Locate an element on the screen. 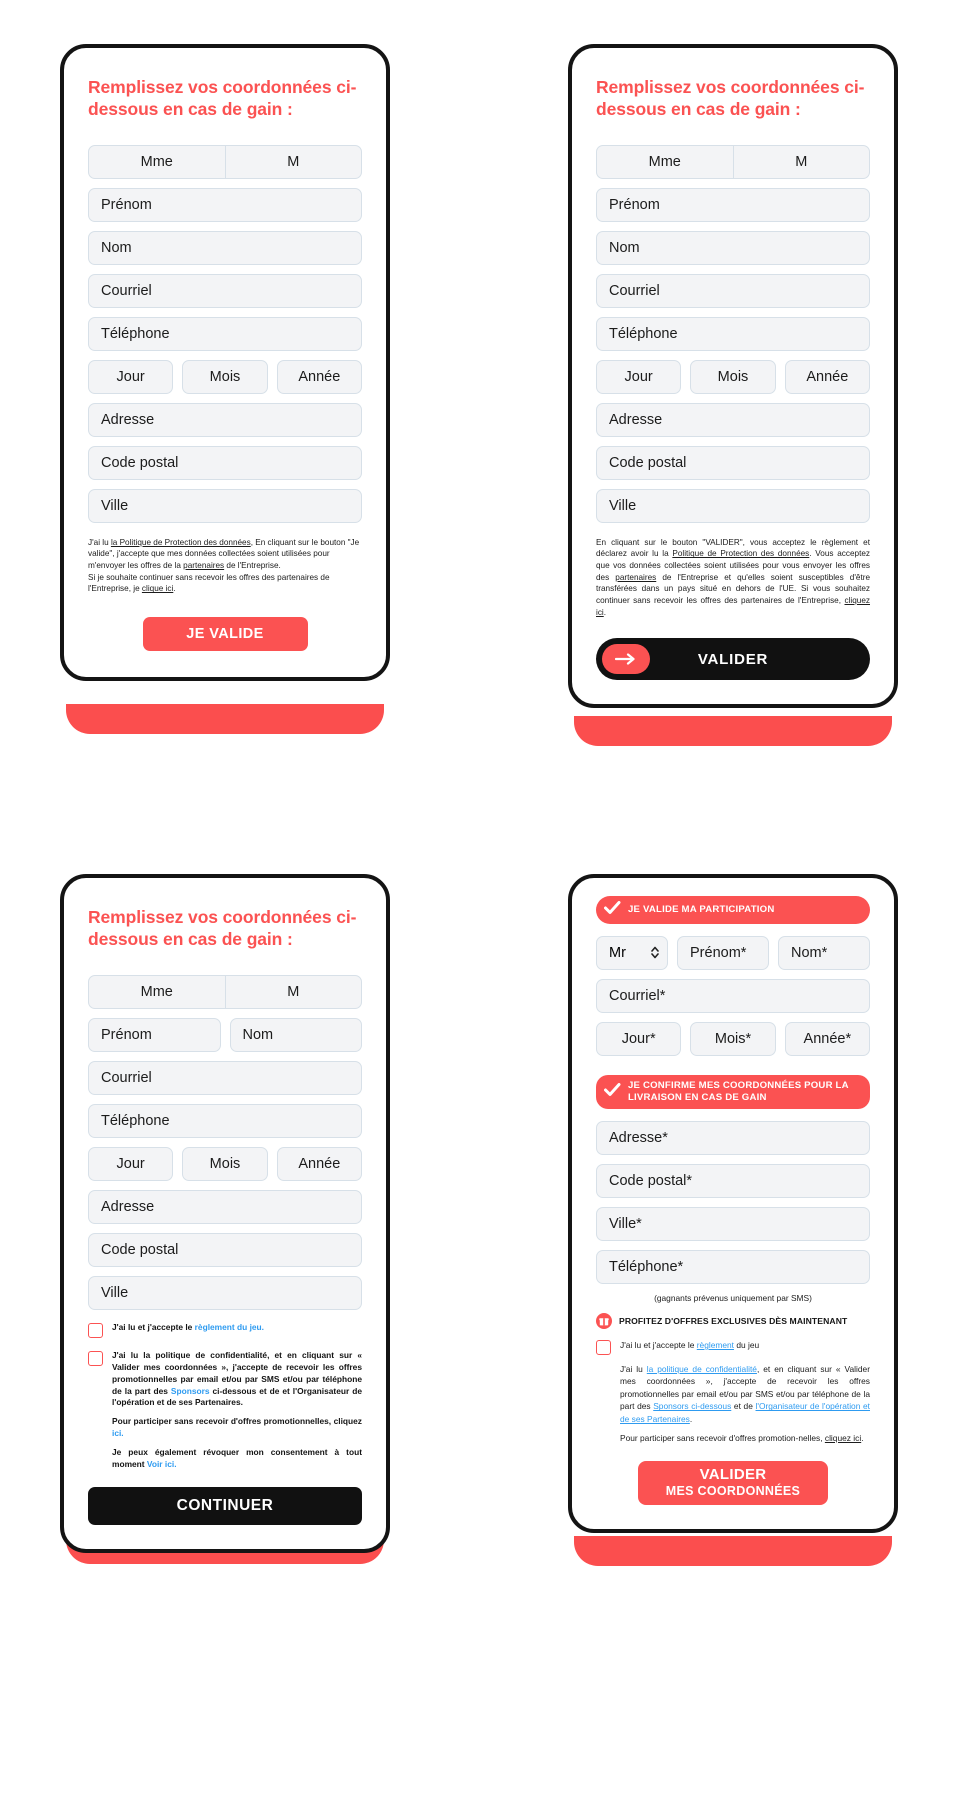 This screenshot has height=1796, width=976. consent-row-rules: J'ai lu et j'accepte le règlement du jeu is located at coordinates (733, 1347).